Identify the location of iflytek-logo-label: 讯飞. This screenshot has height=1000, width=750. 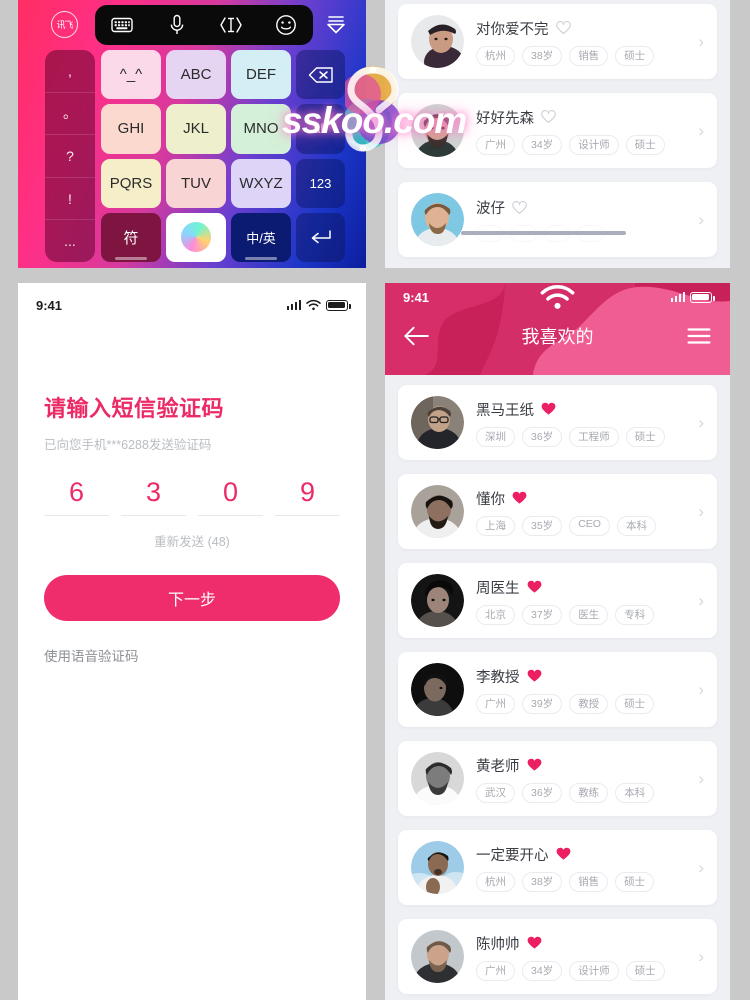
(64, 25).